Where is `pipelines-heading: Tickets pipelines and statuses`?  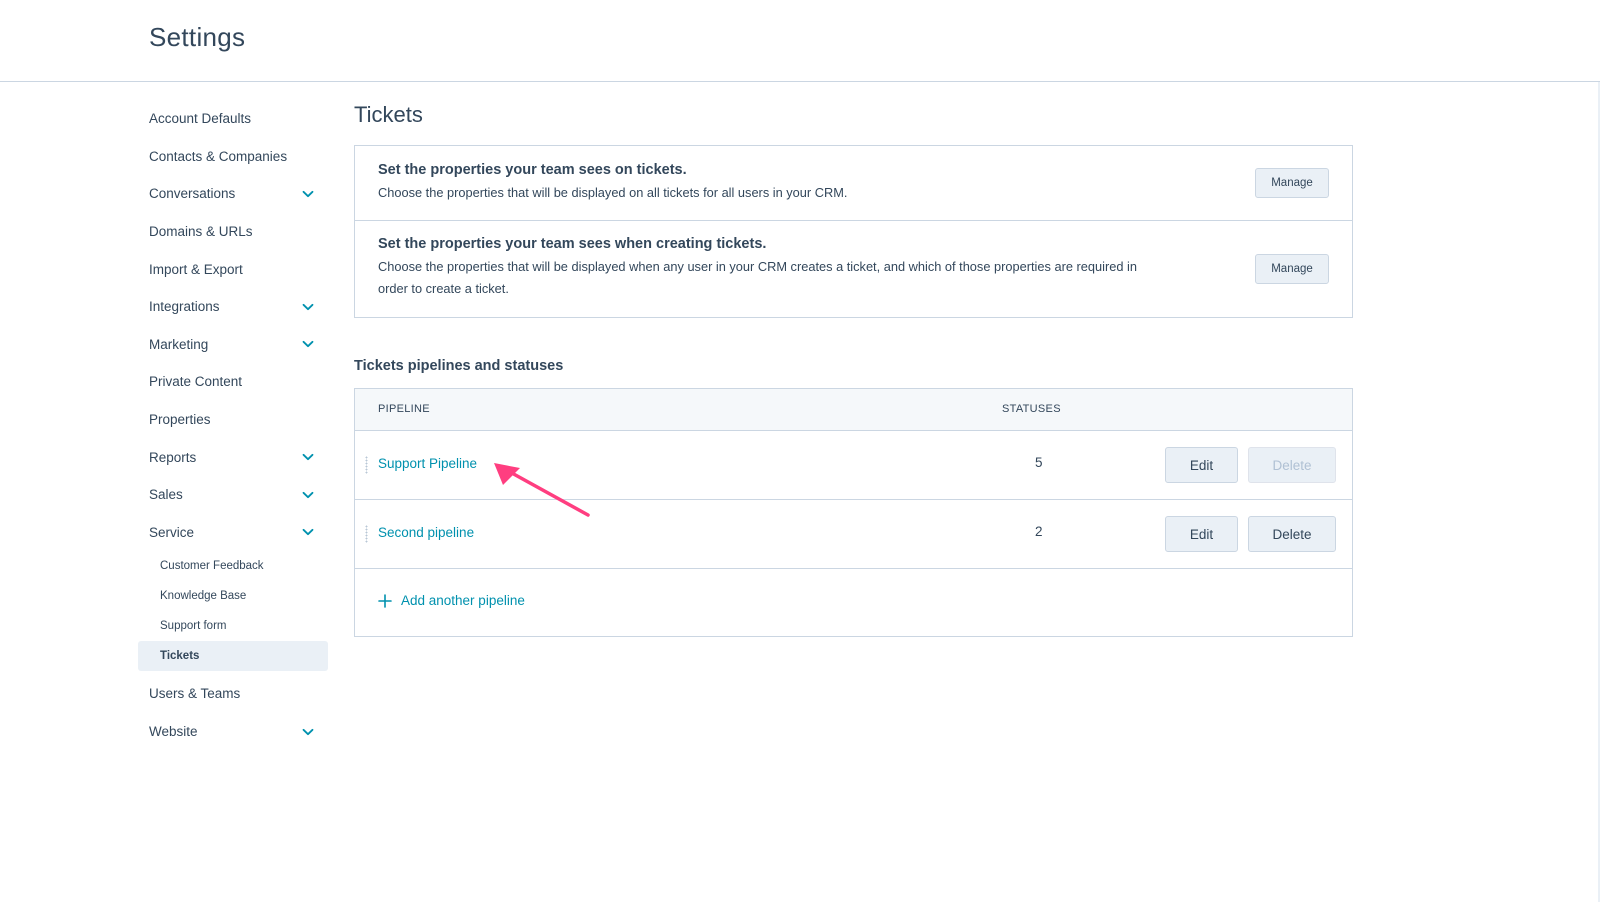
pipelines-heading: Tickets pipelines and statuses is located at coordinates (459, 366).